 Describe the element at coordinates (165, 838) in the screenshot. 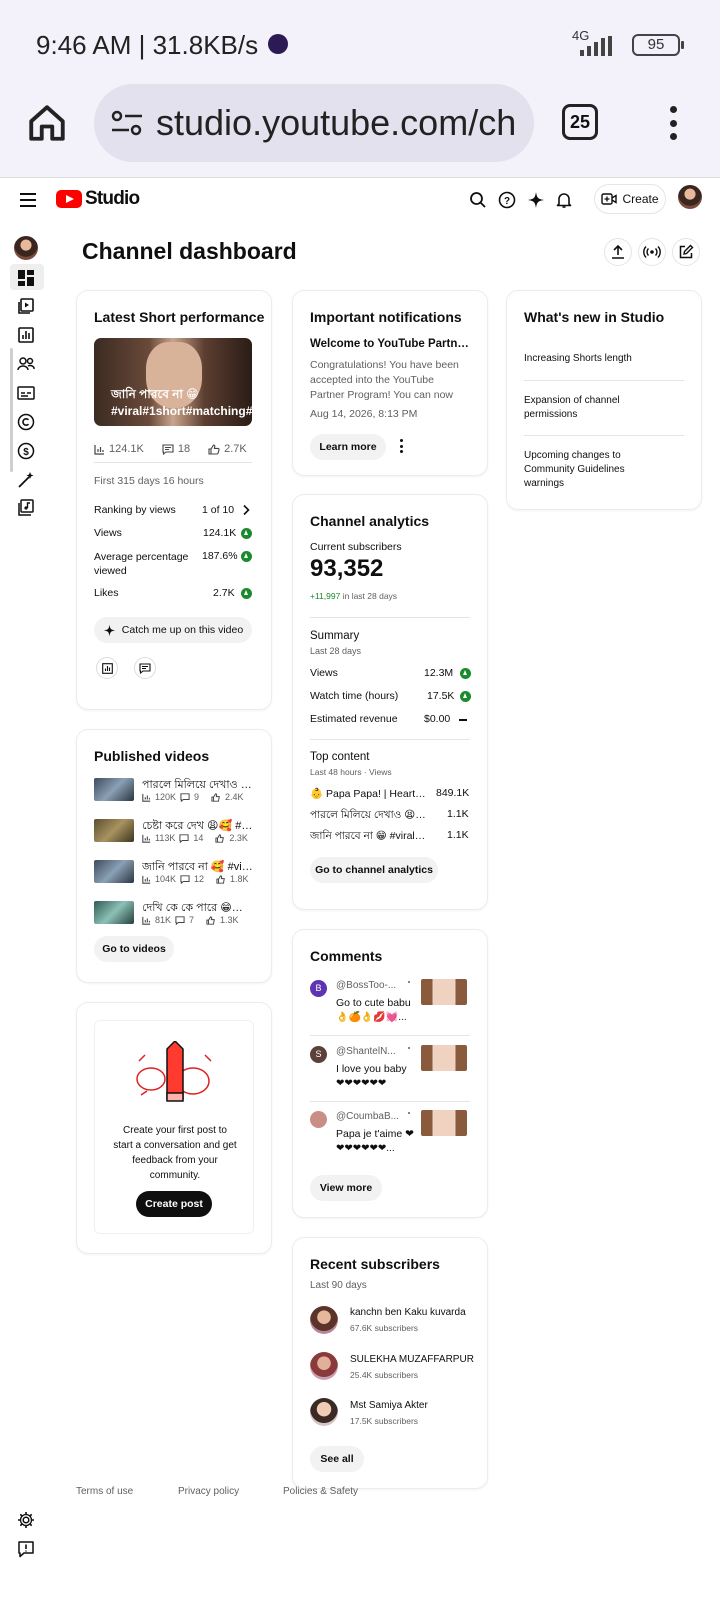

I see `video-views: 113K` at that location.